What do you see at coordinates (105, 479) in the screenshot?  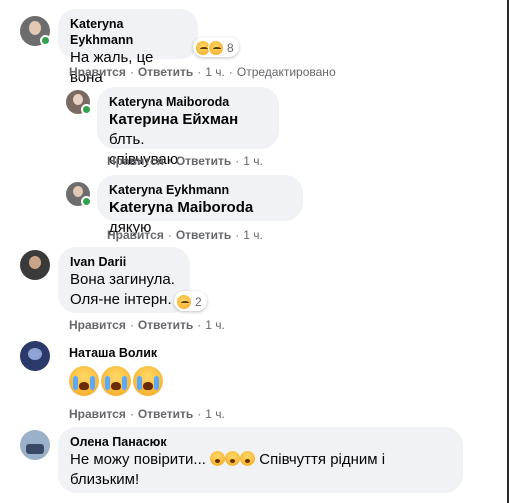 I see `comment-text-line: близьким!` at bounding box center [105, 479].